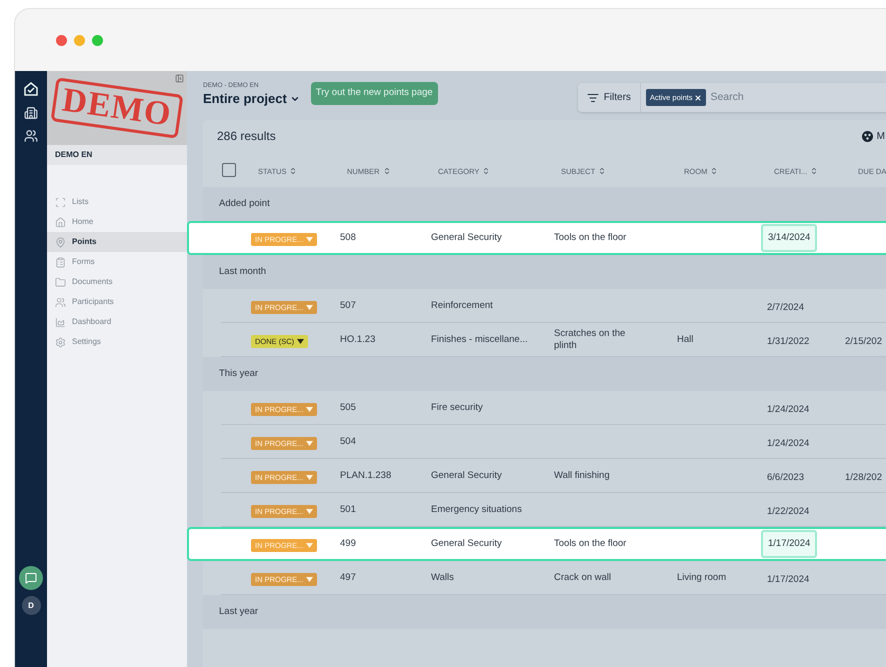 The width and height of the screenshot is (886, 667). I want to click on buildings-icon, so click(31, 113).